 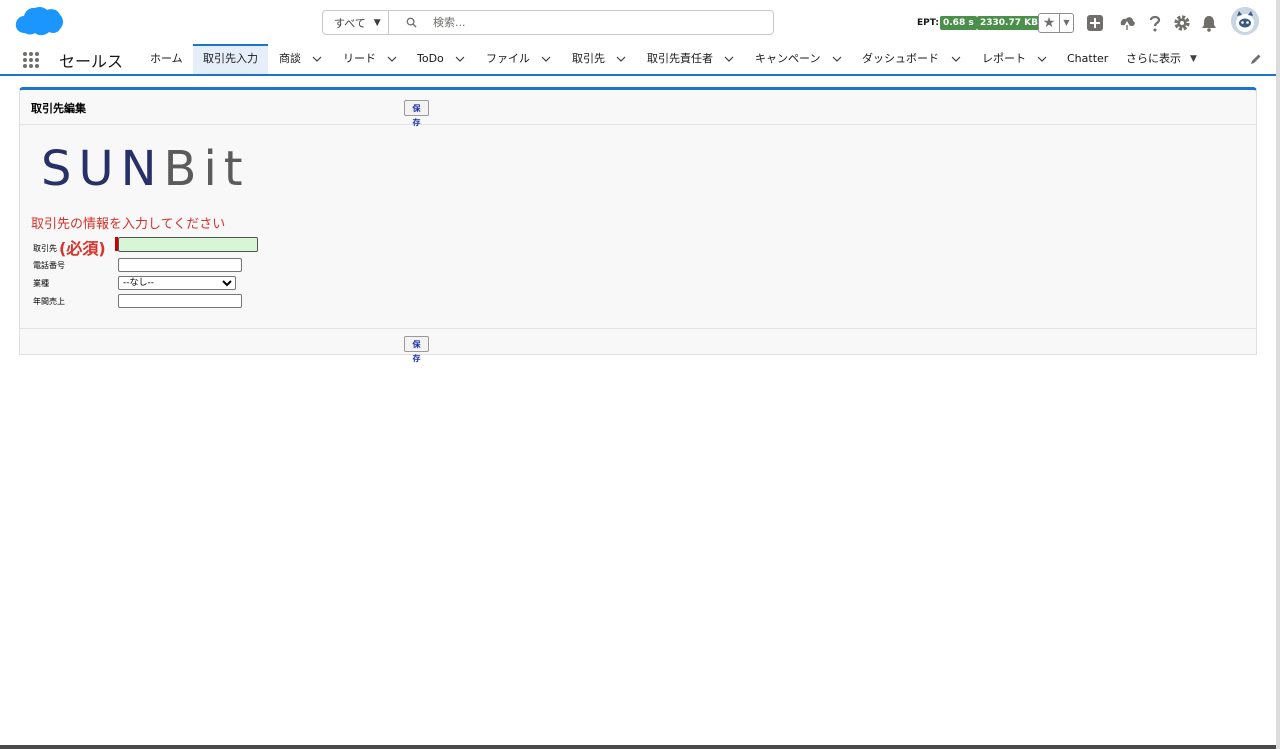 What do you see at coordinates (411, 22) in the screenshot?
I see `search-icon` at bounding box center [411, 22].